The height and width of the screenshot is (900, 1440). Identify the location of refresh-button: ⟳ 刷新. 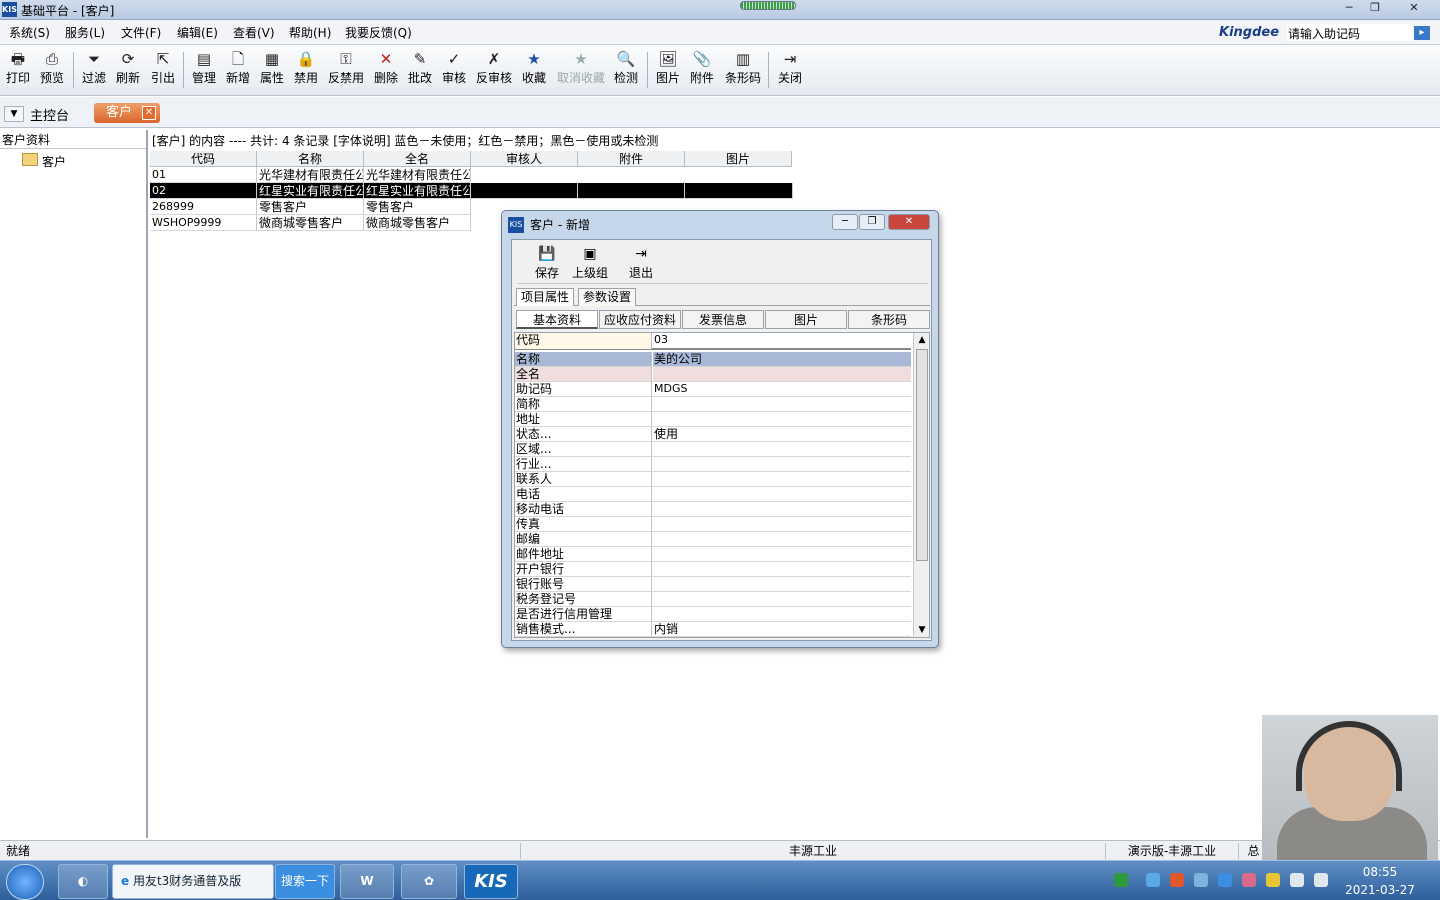
(128, 70).